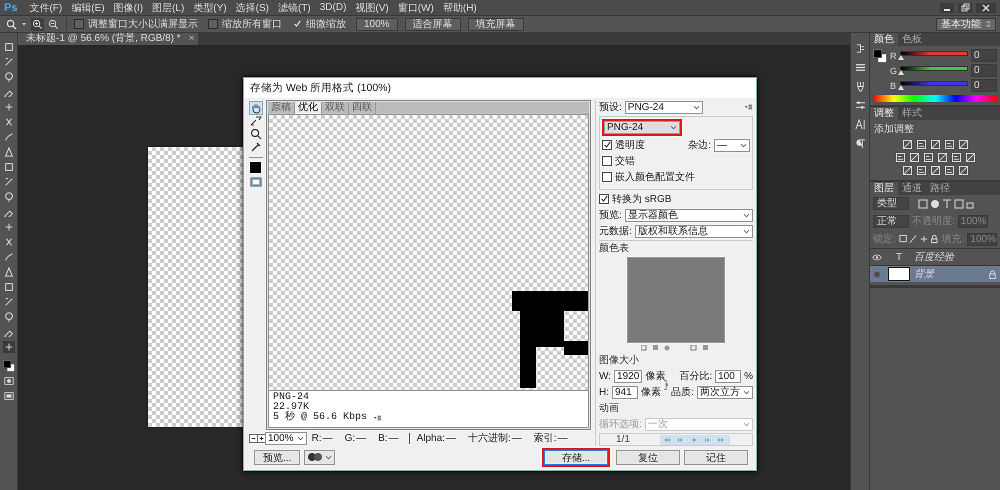  What do you see at coordinates (191, 39) in the screenshot?
I see `close-tab-button: ×` at bounding box center [191, 39].